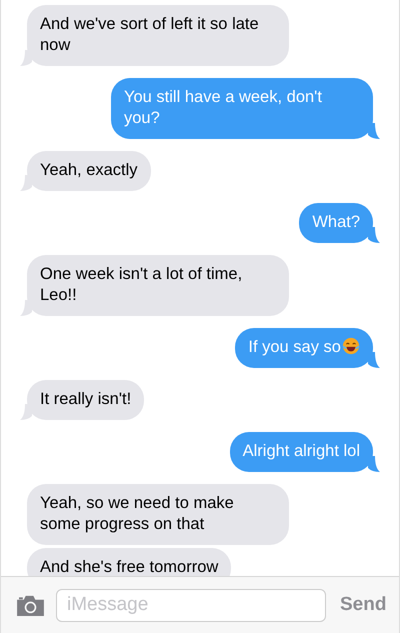 Image resolution: width=400 pixels, height=633 pixels. Describe the element at coordinates (129, 562) in the screenshot. I see `message-bubble: And she's free tomorrow` at that location.